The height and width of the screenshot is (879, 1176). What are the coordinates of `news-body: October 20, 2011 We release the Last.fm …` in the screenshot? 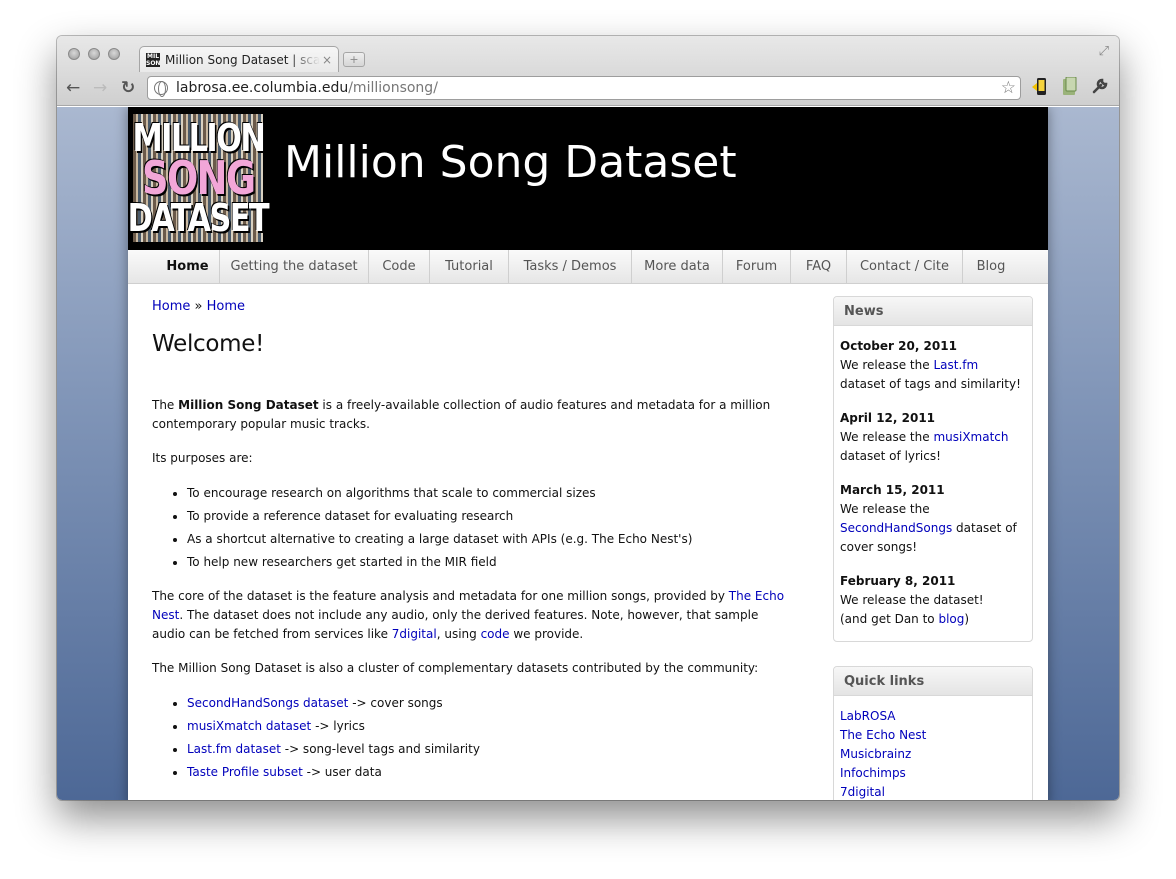 It's located at (933, 483).